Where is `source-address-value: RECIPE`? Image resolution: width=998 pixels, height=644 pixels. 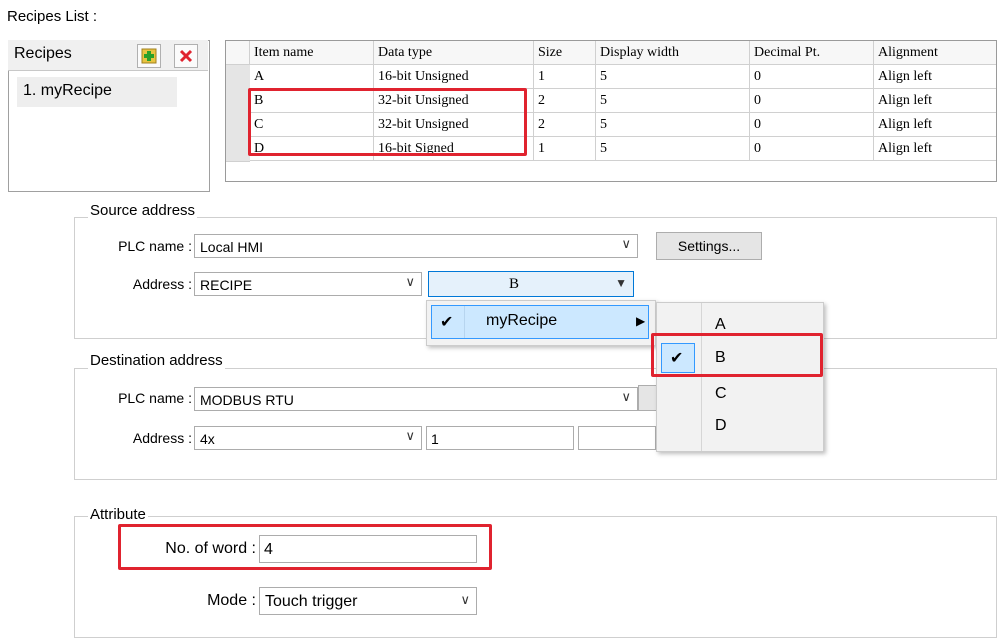
source-address-value: RECIPE is located at coordinates (226, 285).